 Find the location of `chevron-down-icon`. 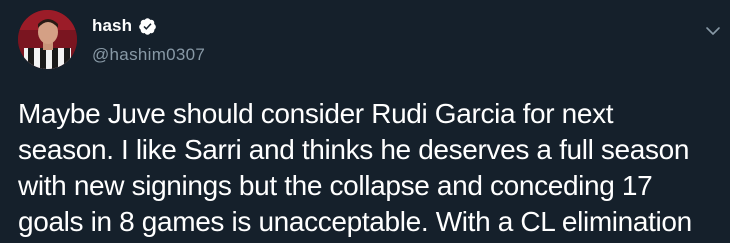

chevron-down-icon is located at coordinates (713, 31).